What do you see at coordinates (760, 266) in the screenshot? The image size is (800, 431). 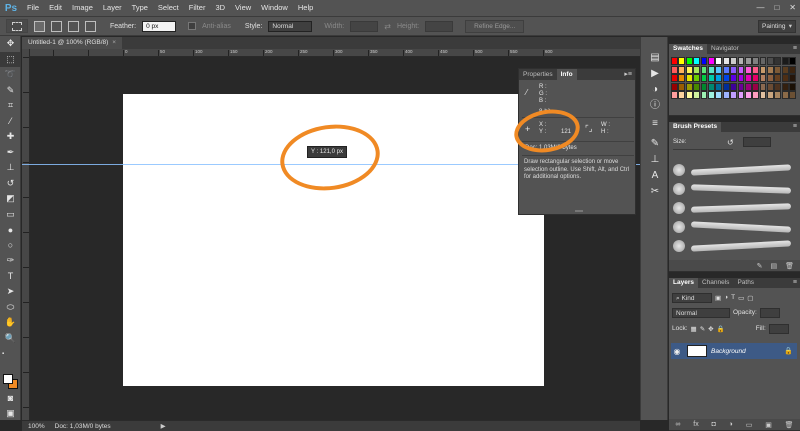 I see `toggle-brush-panel-icon: ✎` at bounding box center [760, 266].